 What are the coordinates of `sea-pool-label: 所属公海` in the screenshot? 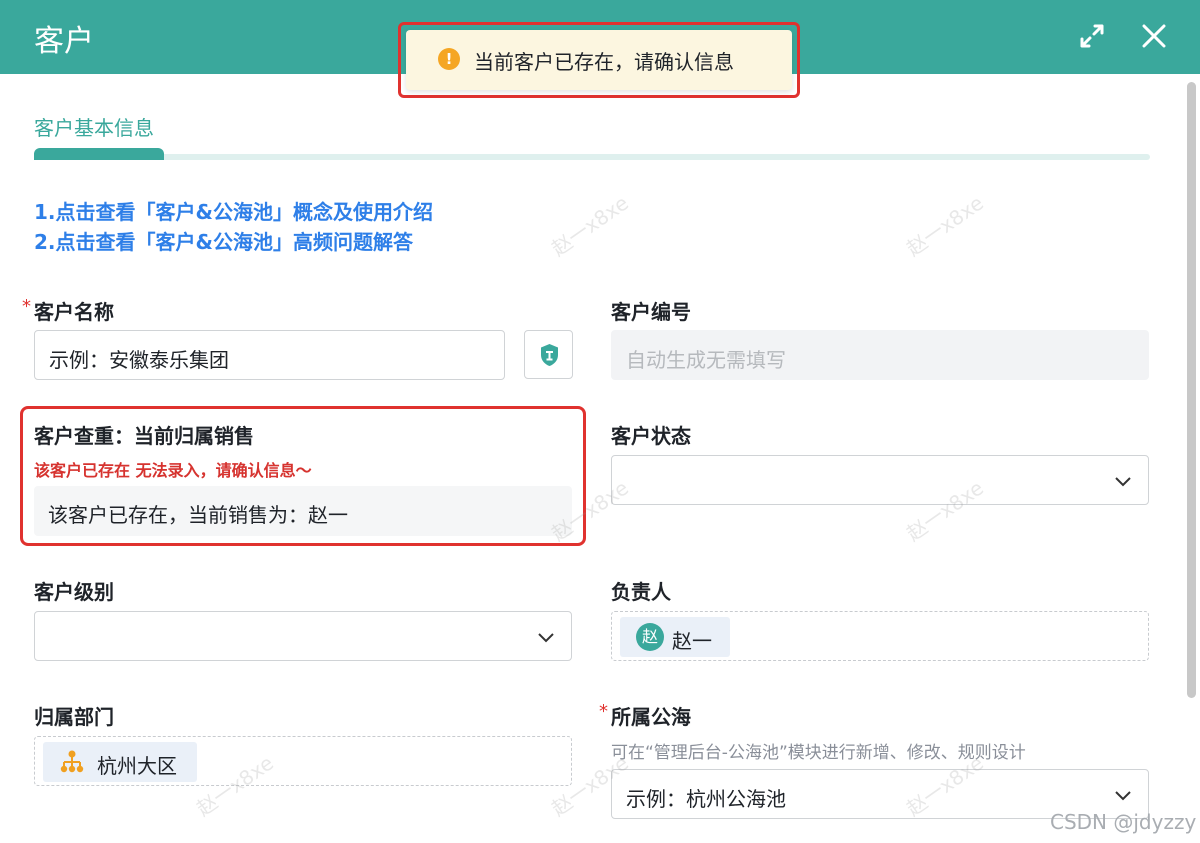 It's located at (651, 717).